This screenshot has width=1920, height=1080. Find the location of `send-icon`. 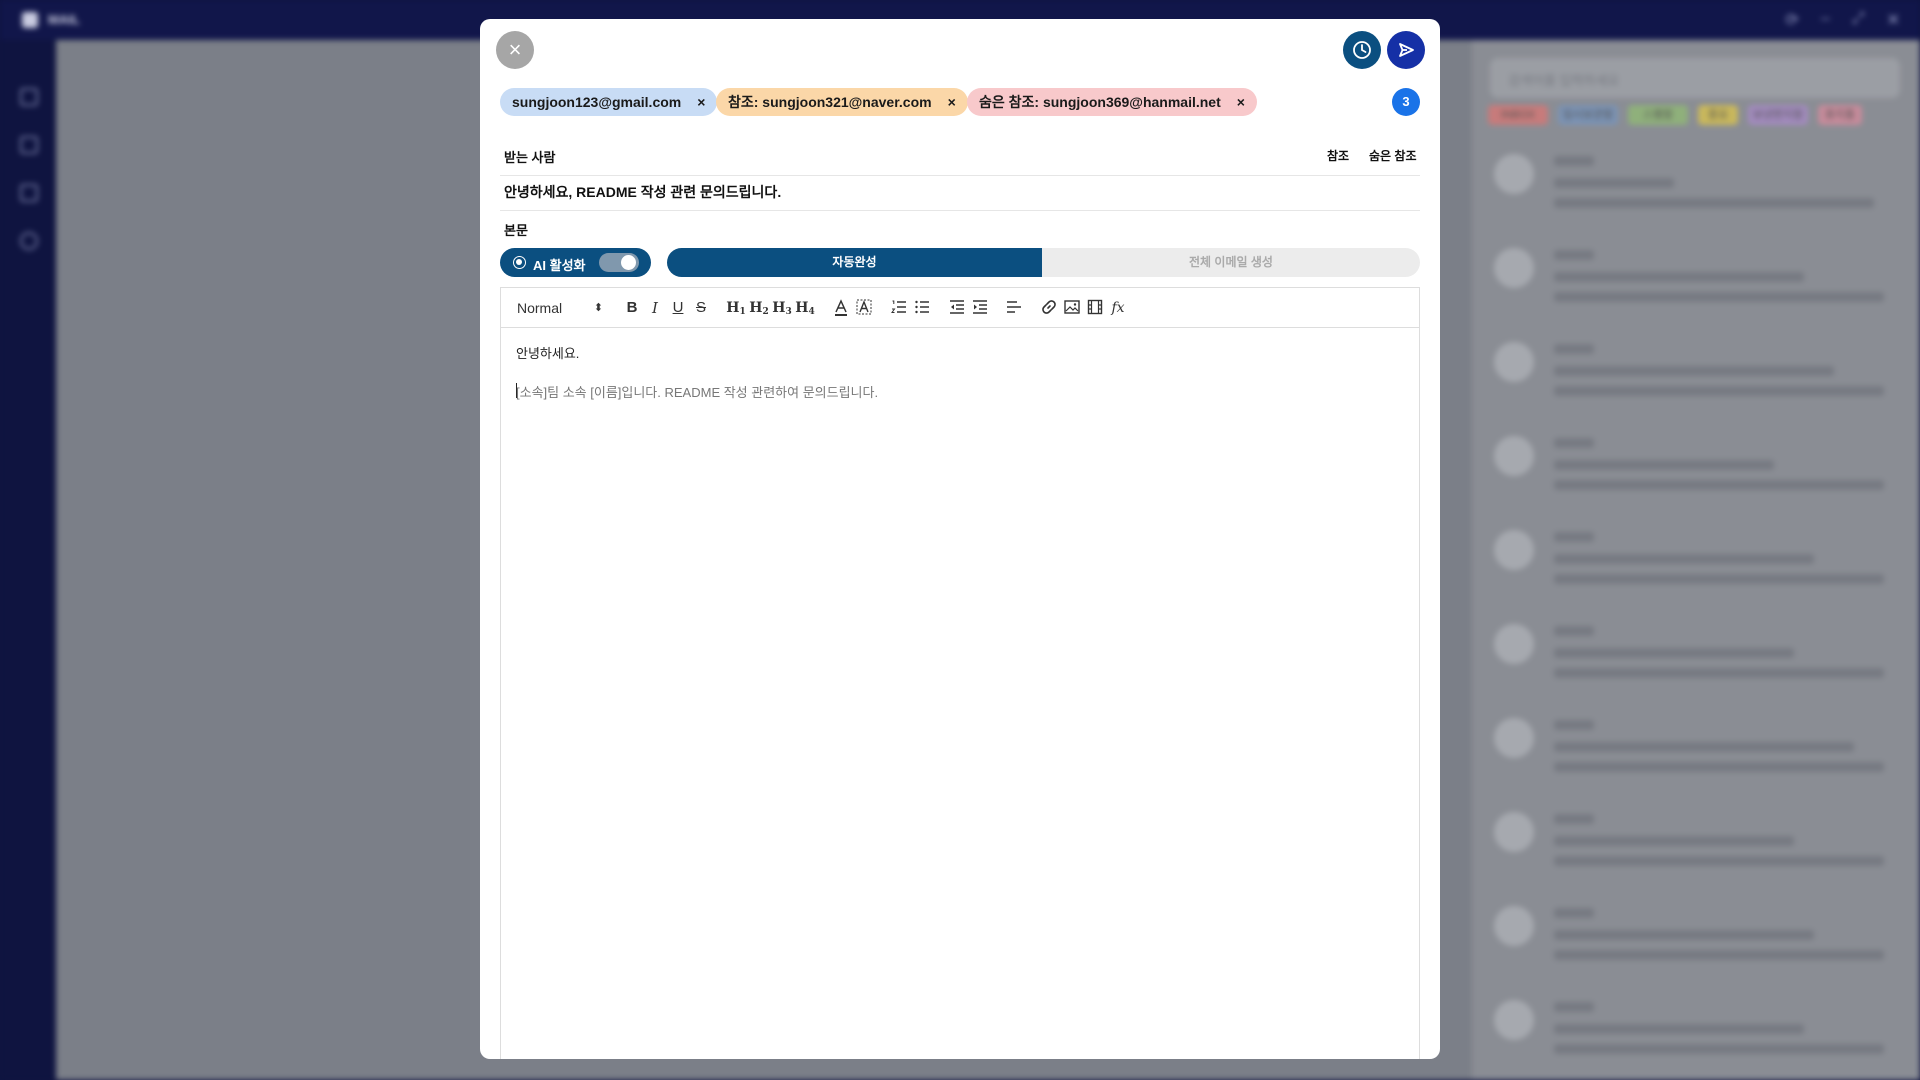

send-icon is located at coordinates (1406, 50).